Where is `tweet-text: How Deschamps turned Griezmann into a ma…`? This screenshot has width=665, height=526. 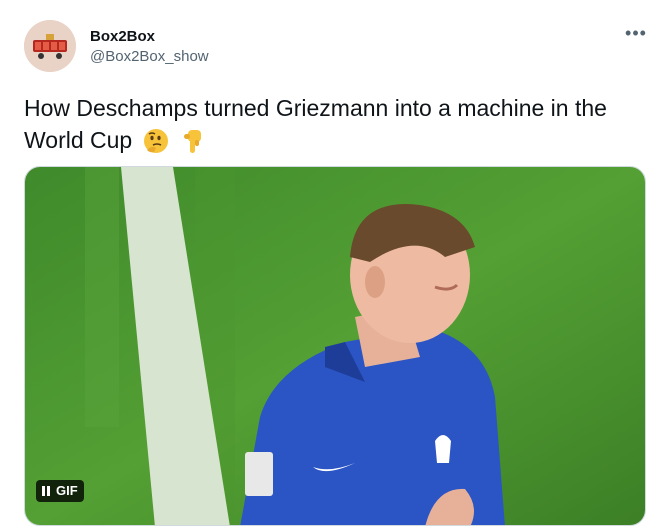
tweet-text: How Deschamps turned Griezmann into a ma… is located at coordinates (329, 127).